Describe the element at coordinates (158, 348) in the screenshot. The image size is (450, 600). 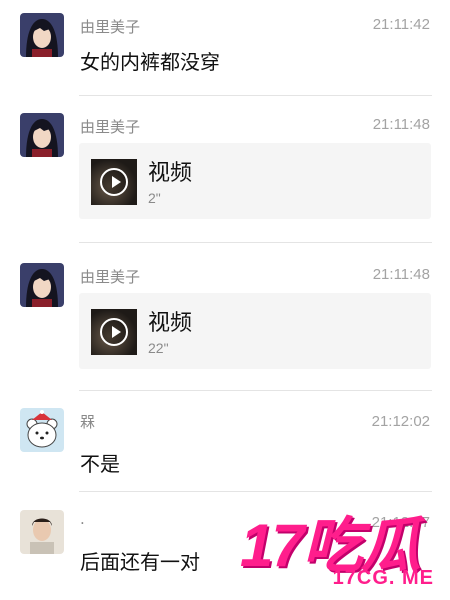
I see `video-duration: 22"` at that location.